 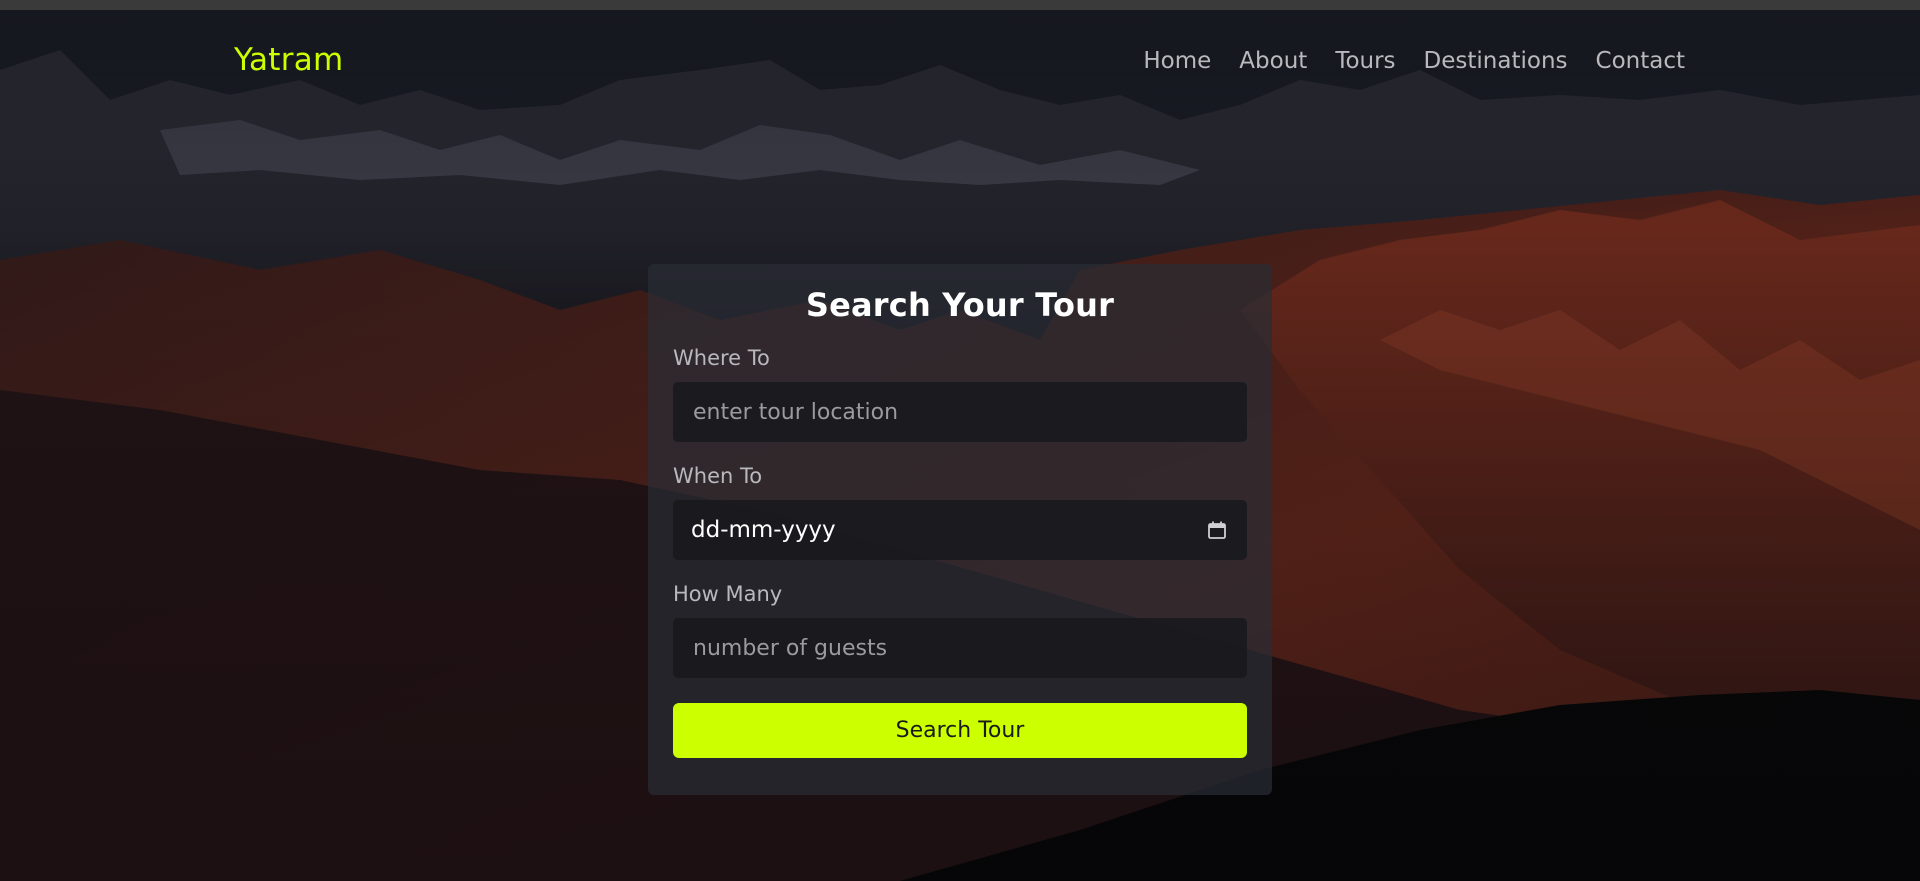 What do you see at coordinates (728, 594) in the screenshot?
I see `how-many-label: How Many` at bounding box center [728, 594].